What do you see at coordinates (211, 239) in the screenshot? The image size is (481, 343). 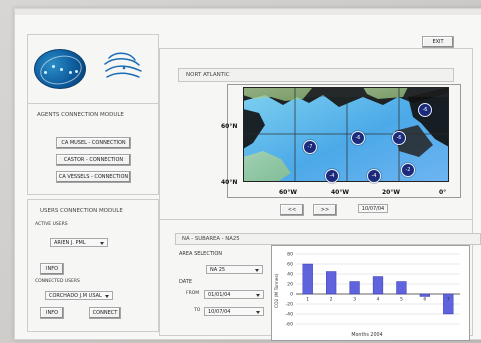 I see `subarea-header: NA - SUBAREA - NA25` at bounding box center [211, 239].